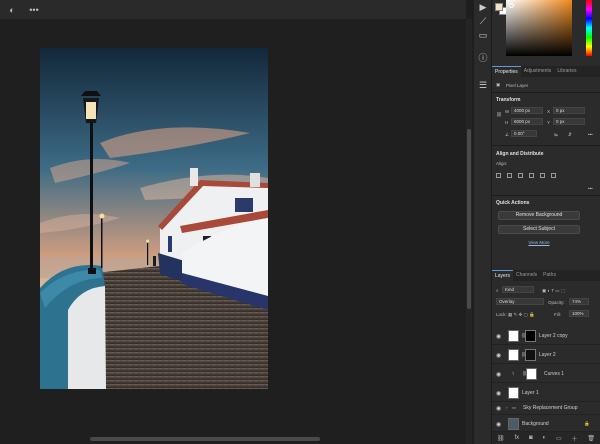 The height and width of the screenshot is (444, 600). What do you see at coordinates (508, 100) in the screenshot?
I see `transform-heading: Transform` at bounding box center [508, 100].